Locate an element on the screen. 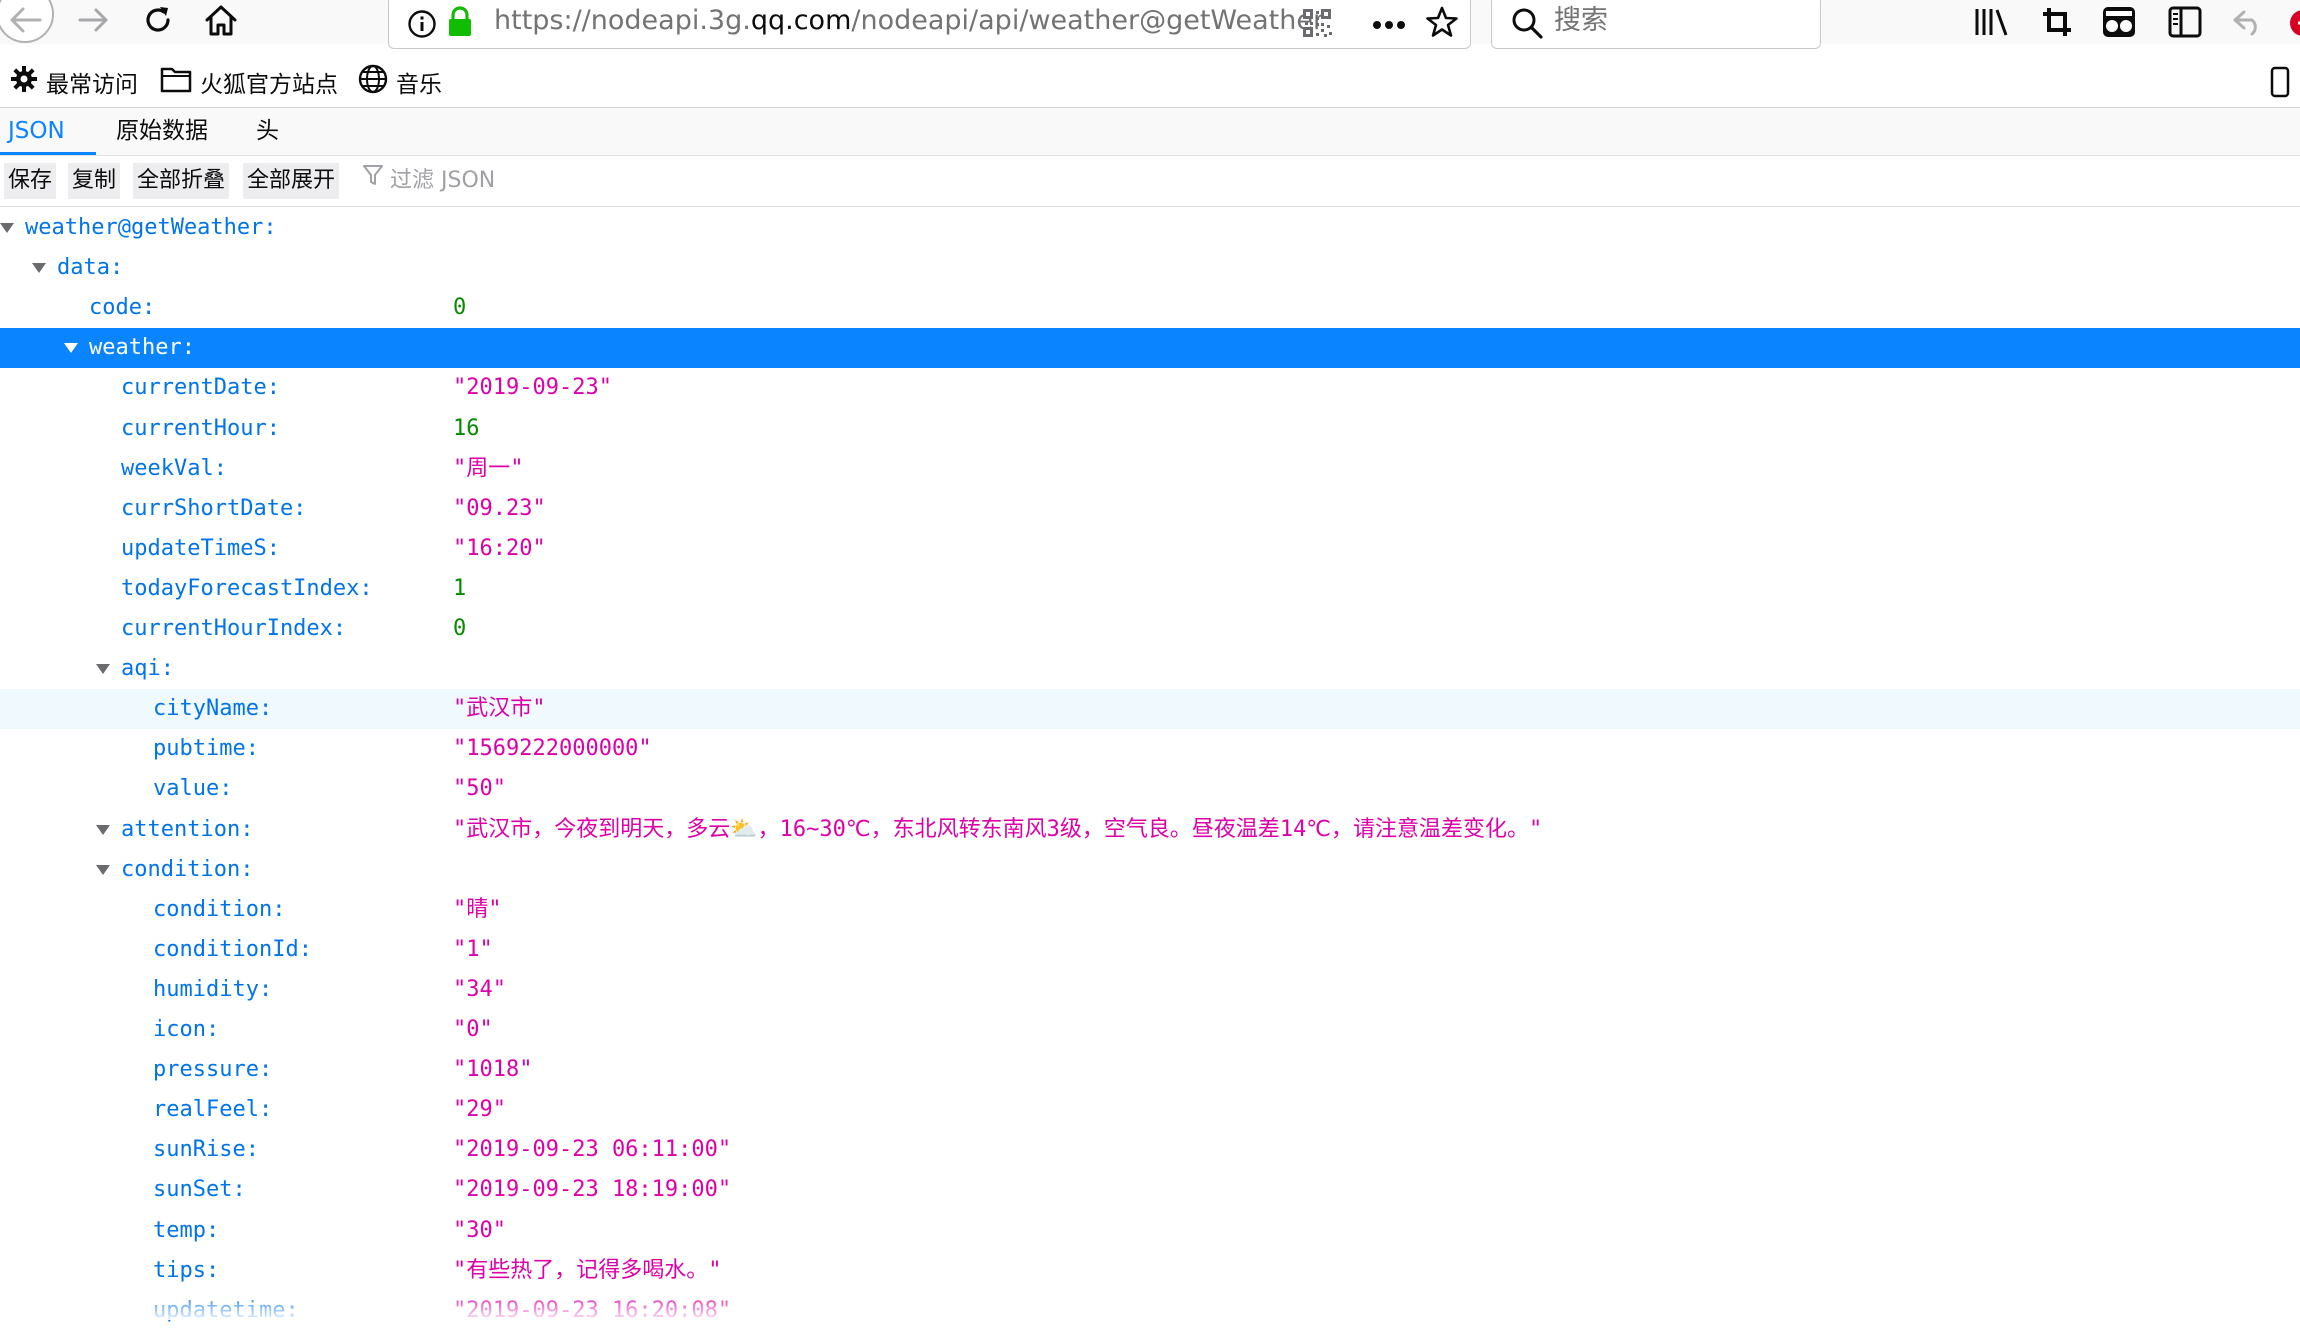  json-row: currentDate: "2019-09-23" is located at coordinates (1150, 388).